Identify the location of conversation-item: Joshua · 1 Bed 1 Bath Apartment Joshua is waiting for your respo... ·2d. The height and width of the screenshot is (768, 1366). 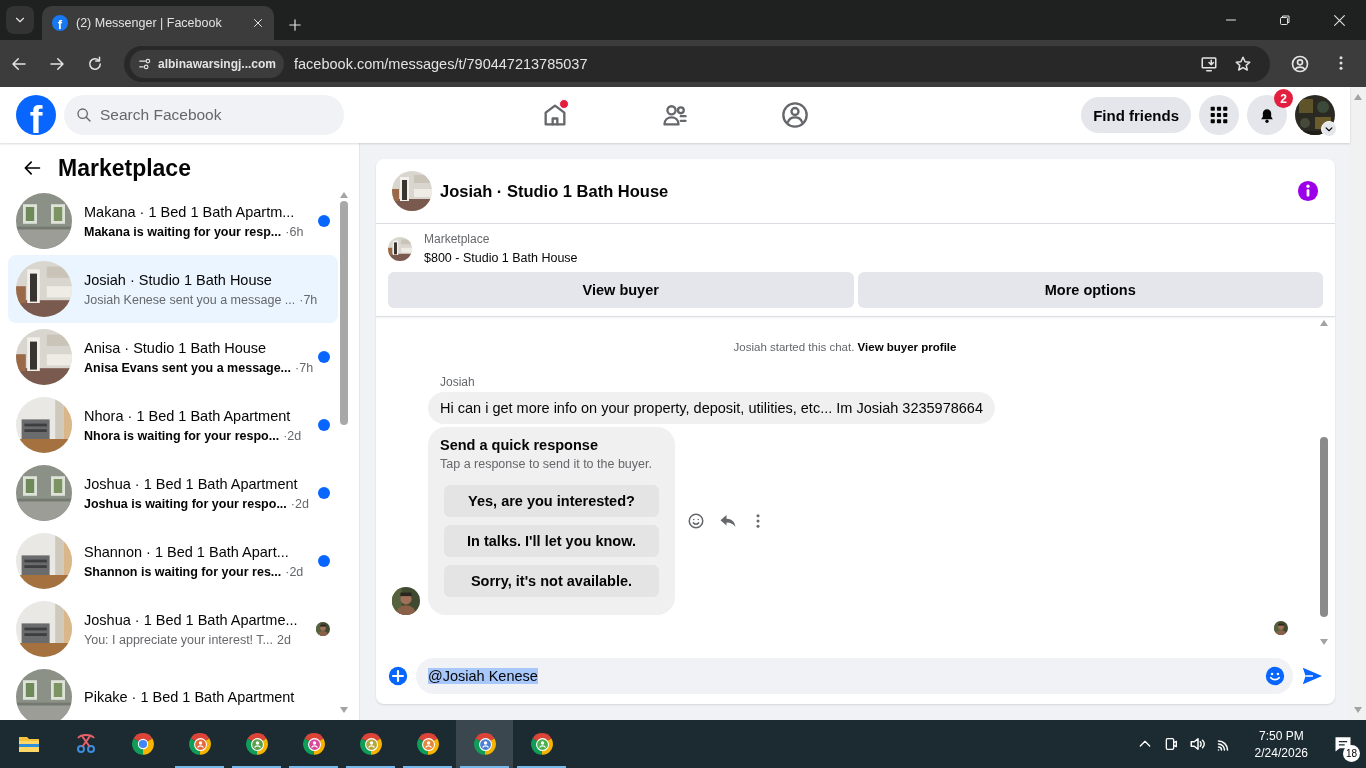
(173, 493).